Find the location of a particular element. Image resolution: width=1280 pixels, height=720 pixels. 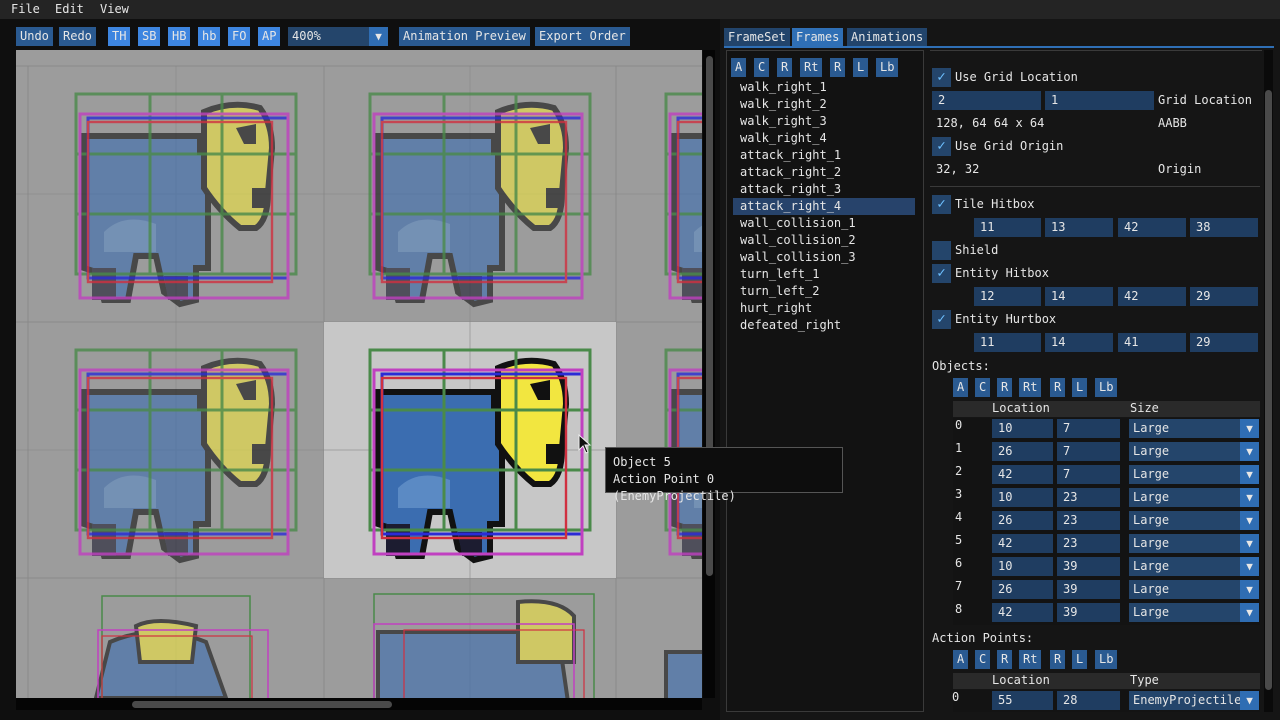

frames-raise-button: R is located at coordinates (838, 67).